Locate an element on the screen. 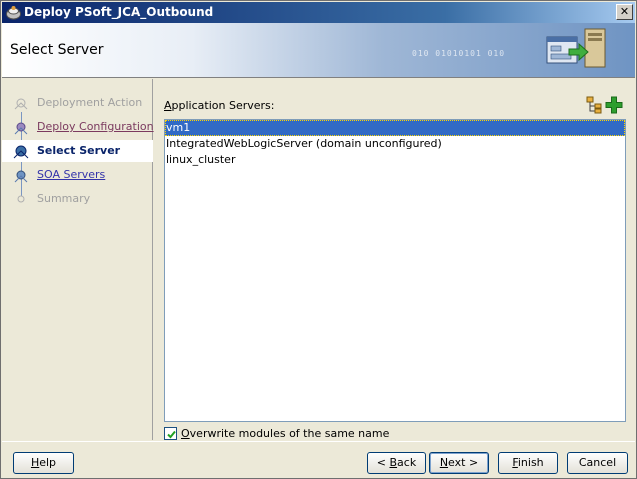 The height and width of the screenshot is (479, 637). next-button: Next > is located at coordinates (459, 463).